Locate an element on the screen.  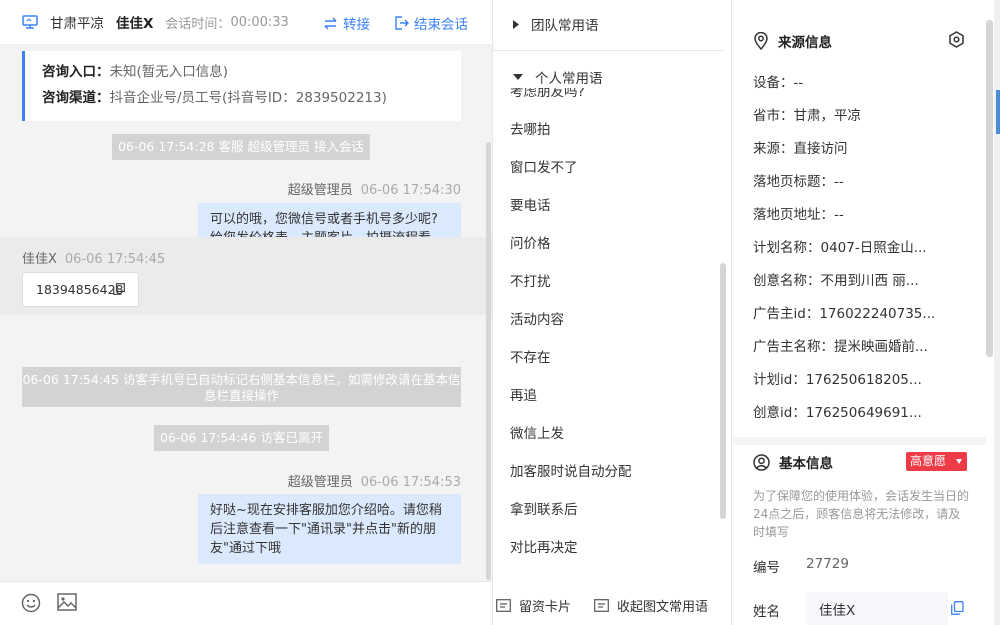
image-icon is located at coordinates (67, 602).